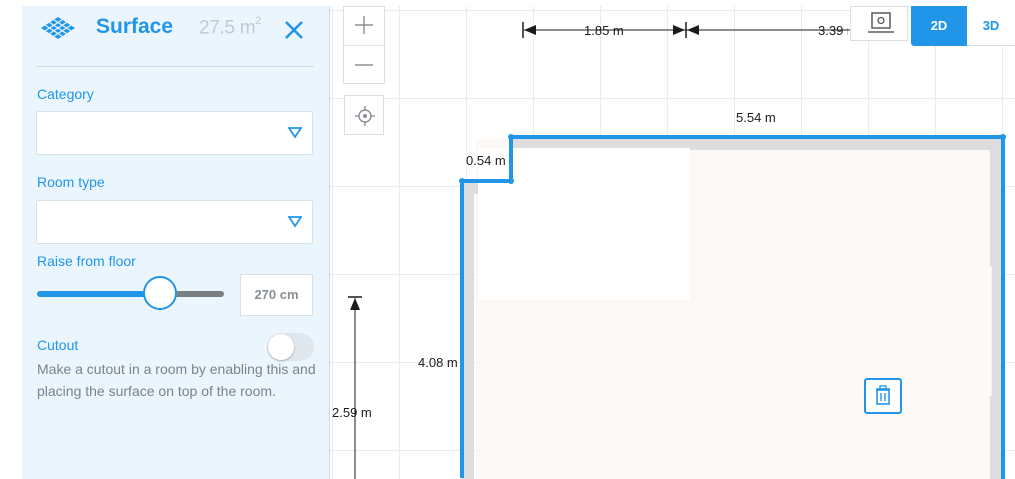  Describe the element at coordinates (991, 26) in the screenshot. I see `view-3d-button: 3D` at that location.